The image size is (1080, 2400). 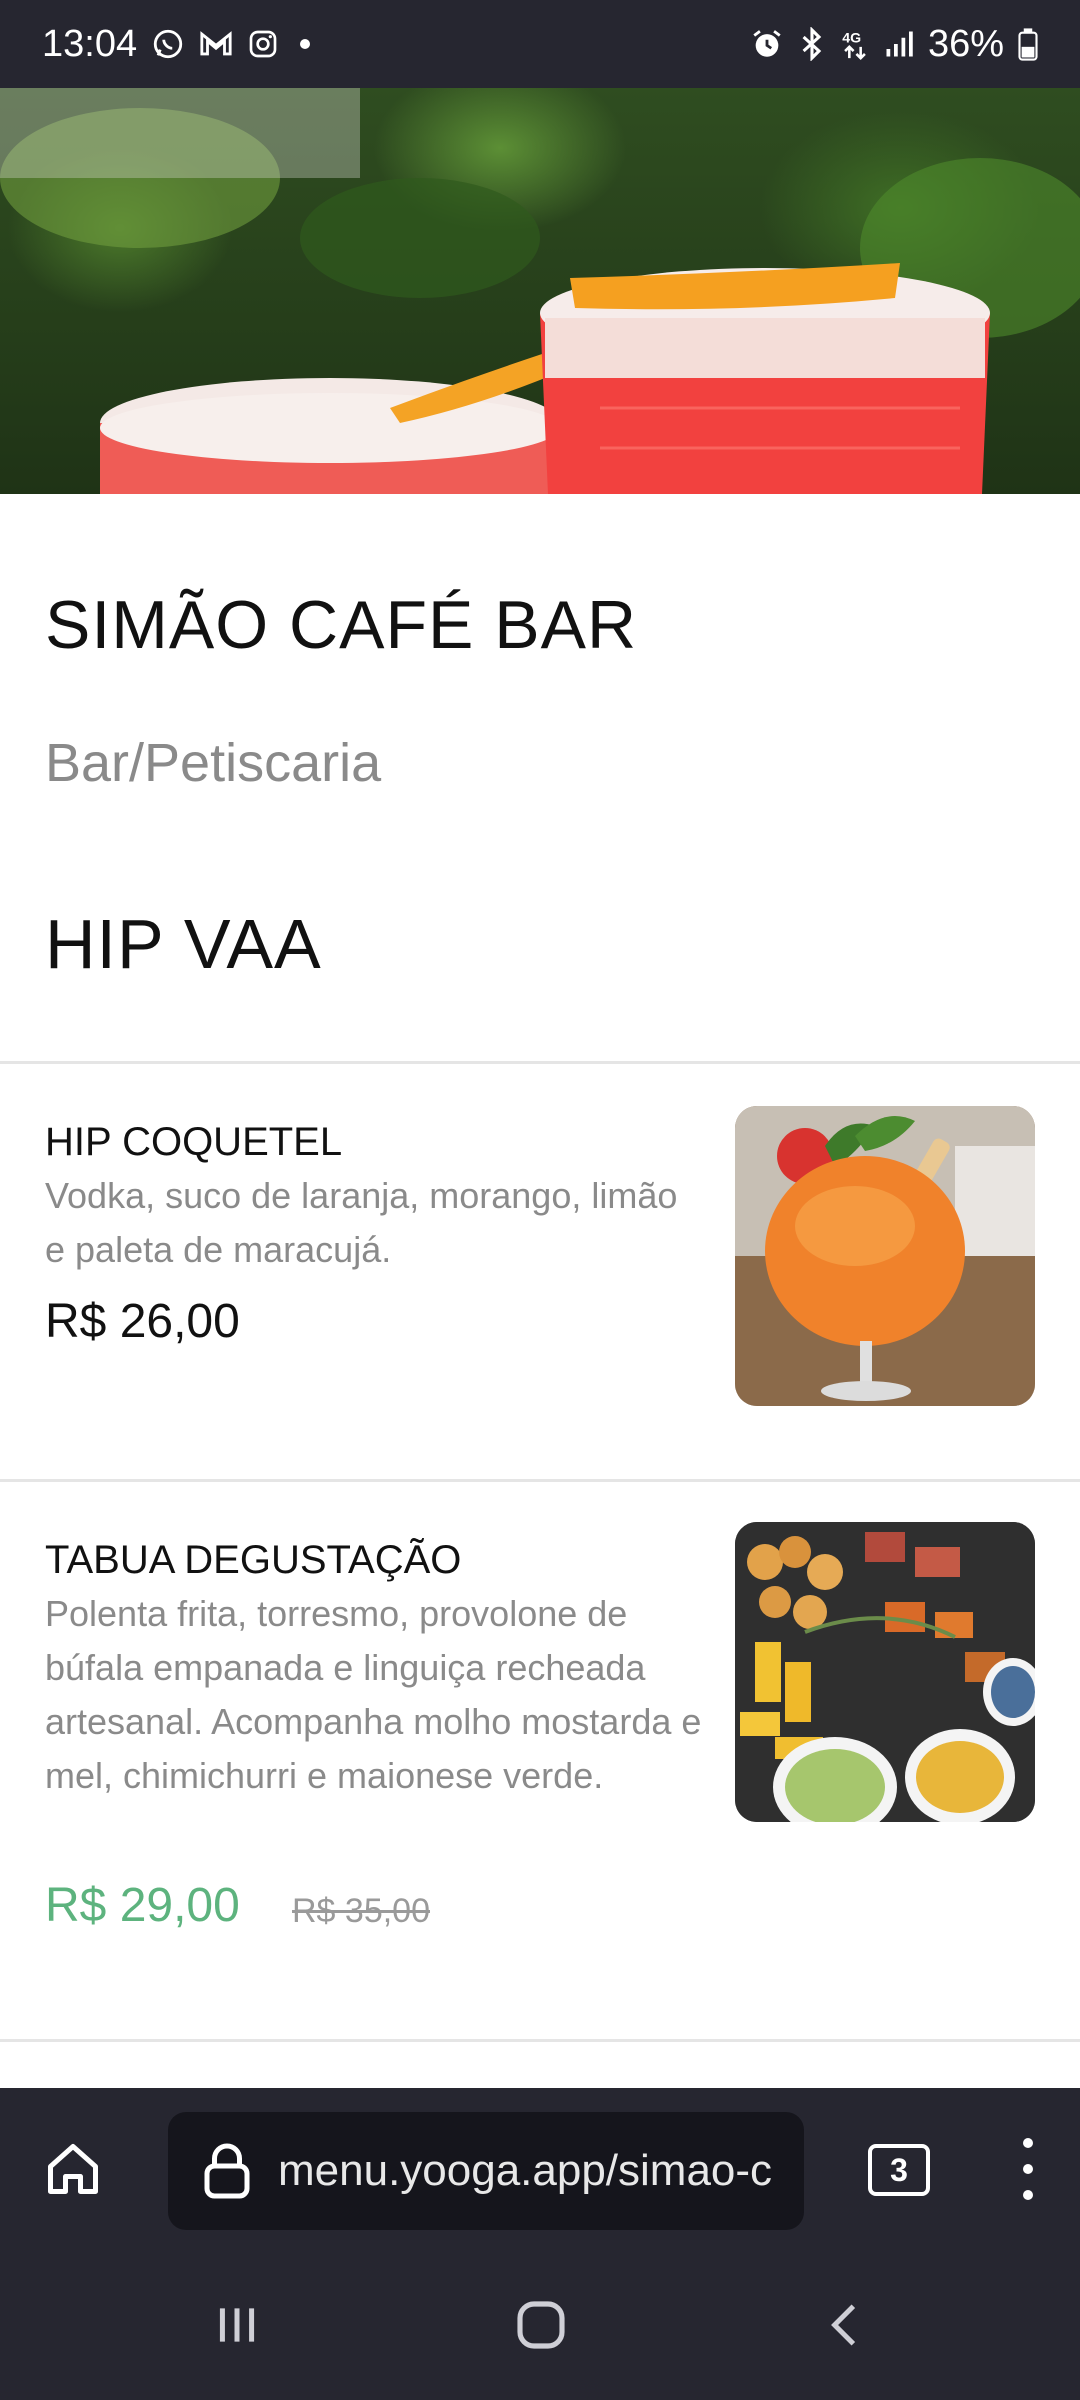 I want to click on bluetooth-icon, so click(x=812, y=44).